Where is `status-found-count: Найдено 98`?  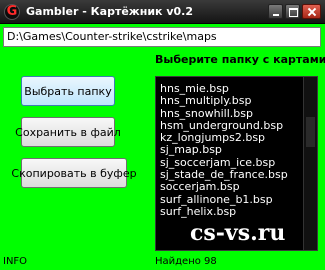 status-found-count: Найдено 98 is located at coordinates (186, 261).